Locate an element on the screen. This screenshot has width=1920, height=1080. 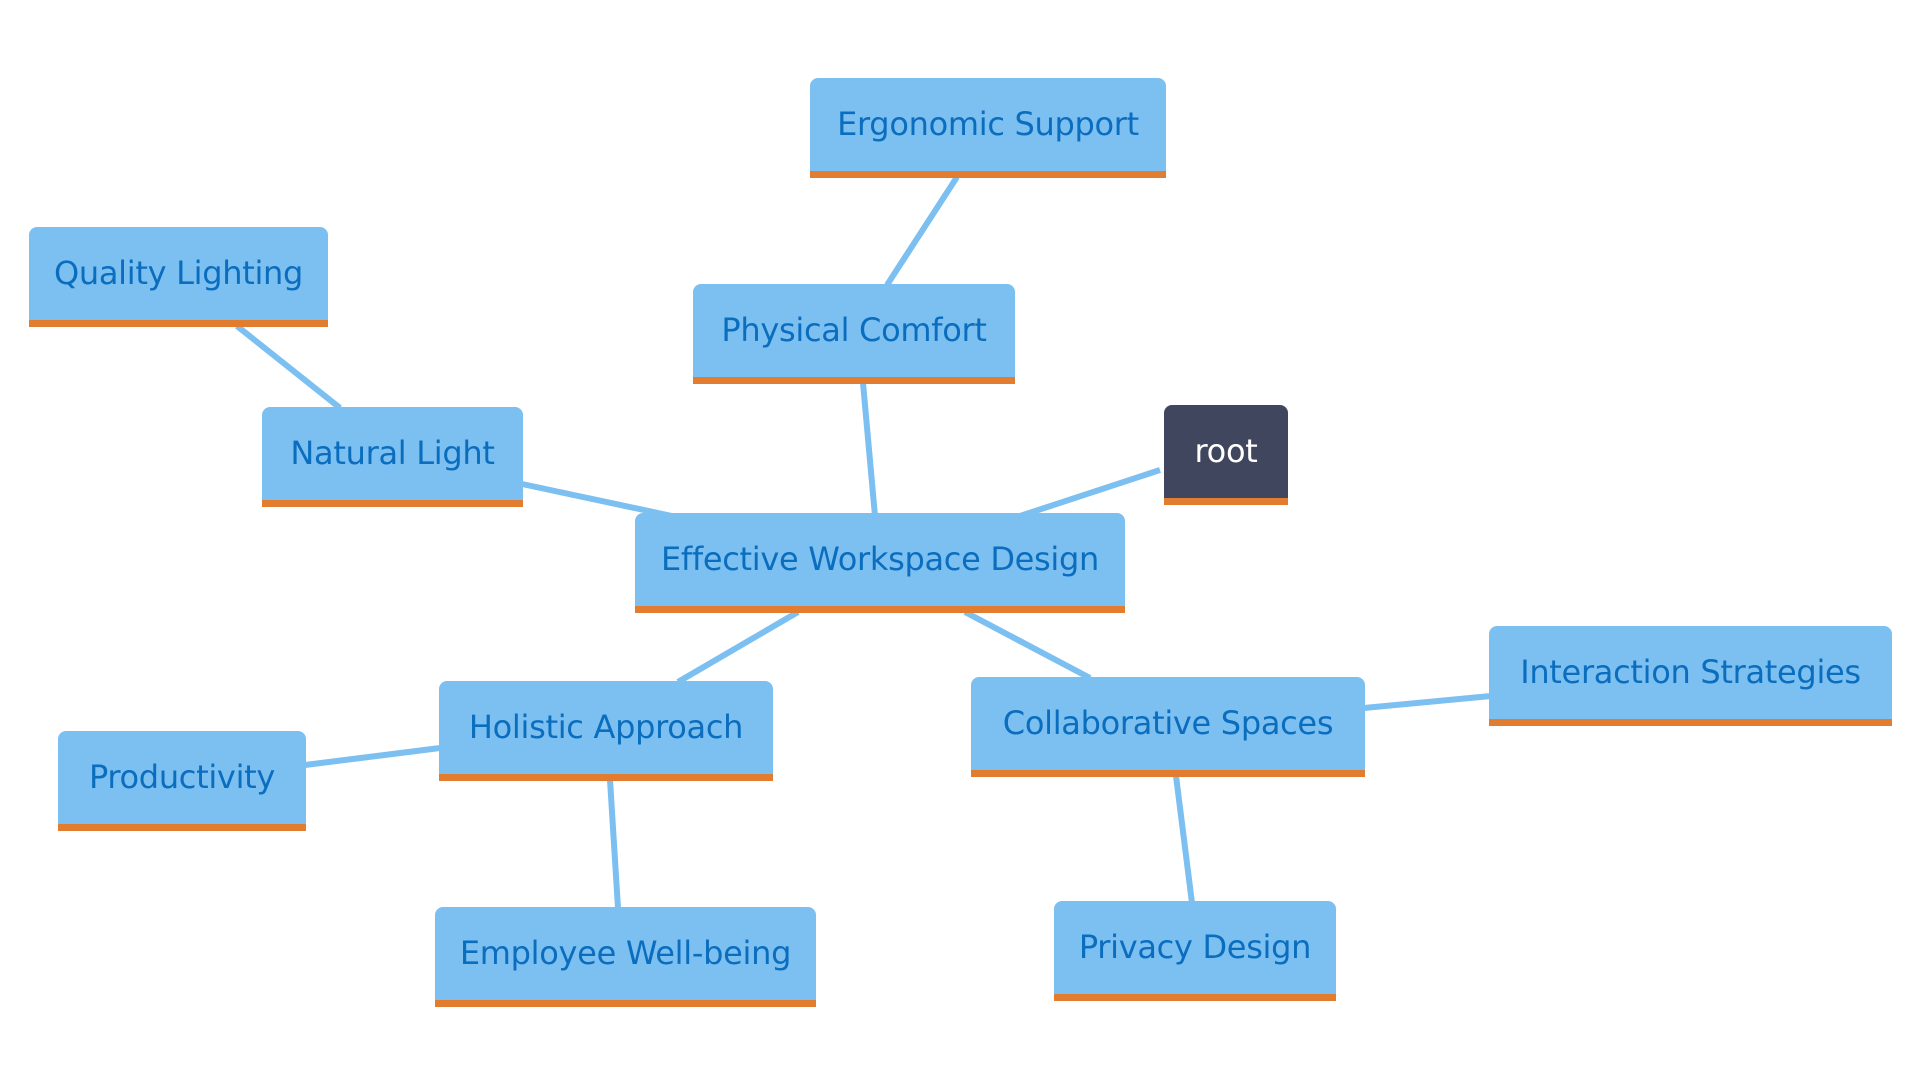
node-root: root is located at coordinates (1226, 455).